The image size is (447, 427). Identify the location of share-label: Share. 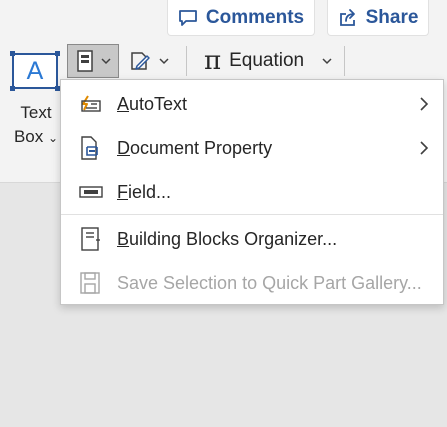
(392, 17).